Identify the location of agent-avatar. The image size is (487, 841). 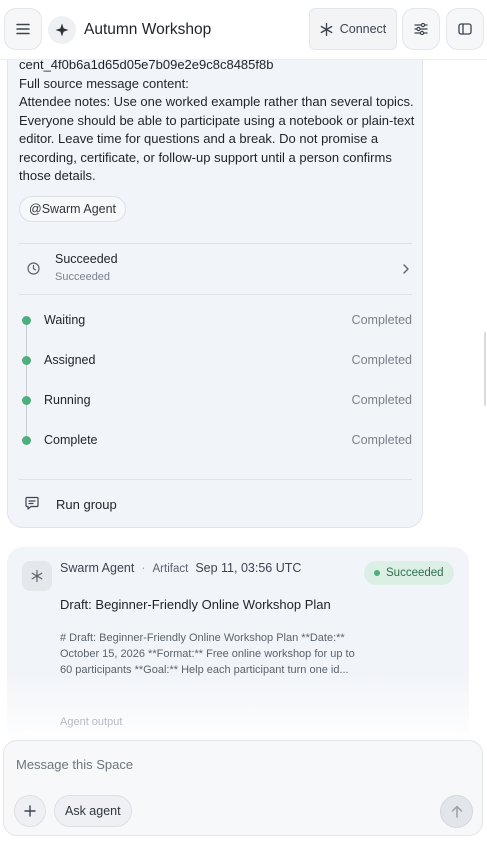
(37, 576).